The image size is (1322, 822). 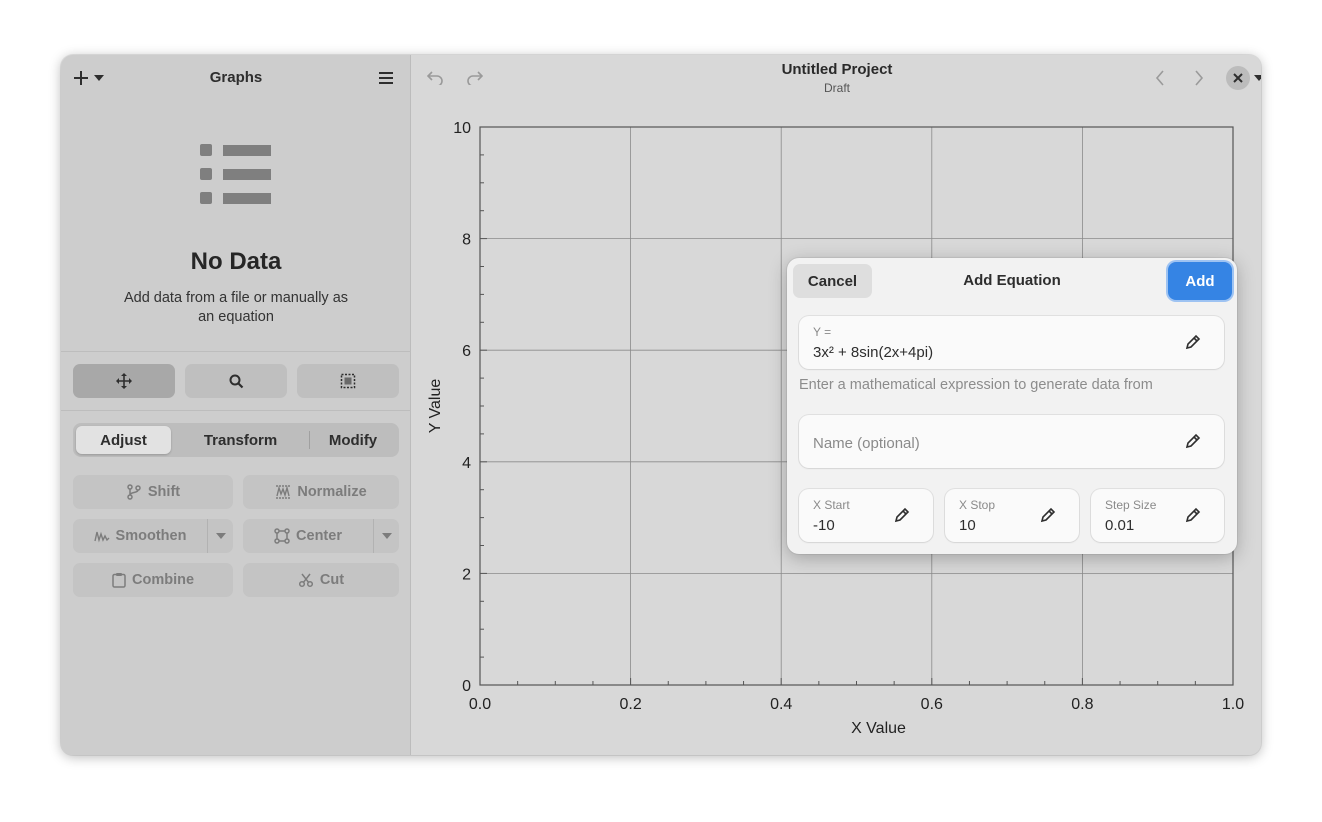 I want to click on y-axis-label: Y Value, so click(x=435, y=406).